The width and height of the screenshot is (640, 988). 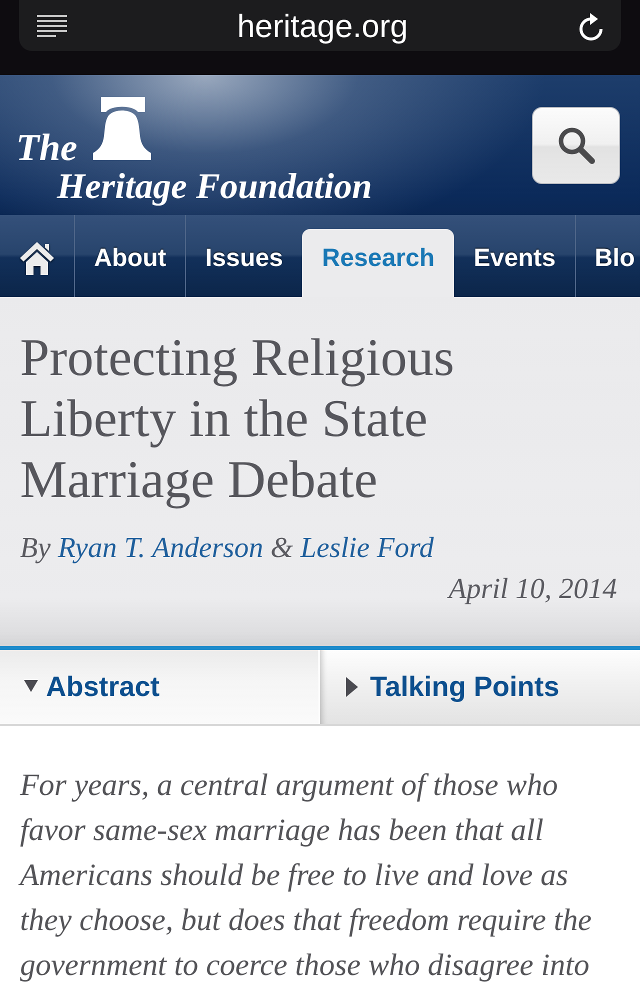 I want to click on publish-date: April 10, 2014, so click(x=531, y=589).